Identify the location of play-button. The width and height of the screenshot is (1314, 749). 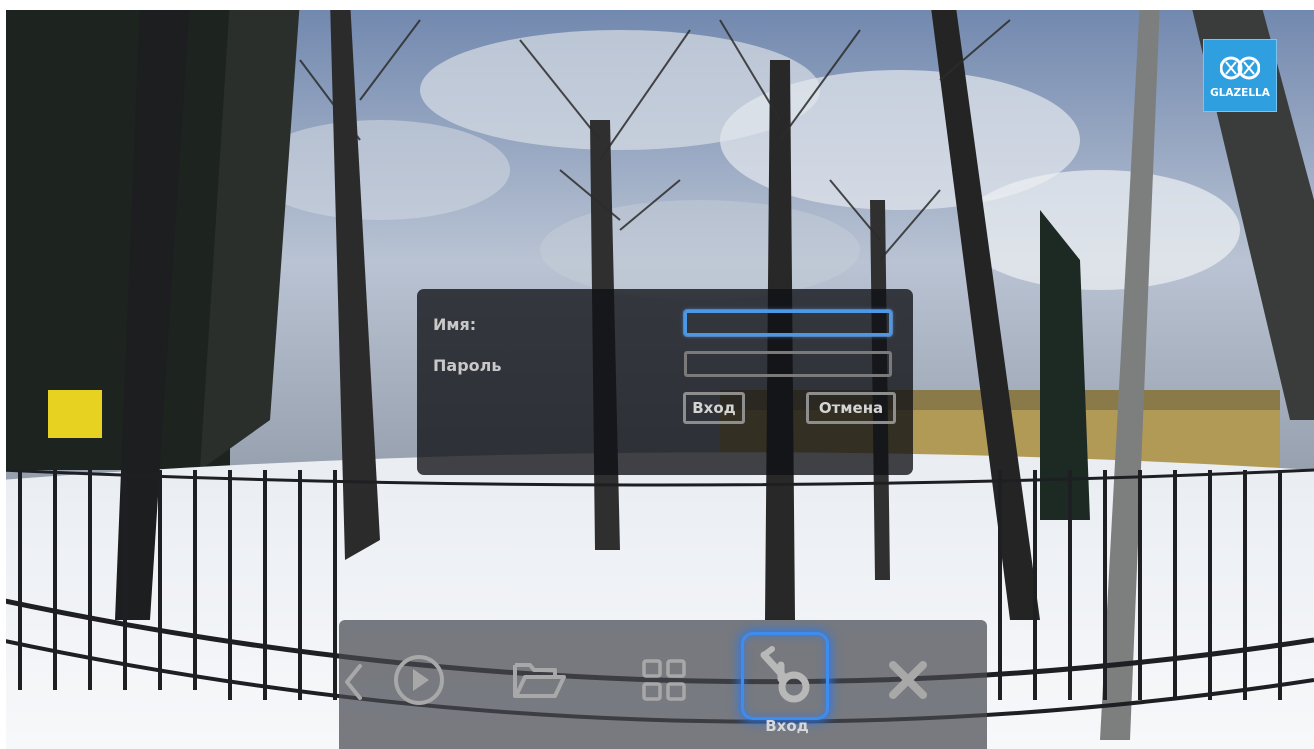
(419, 680).